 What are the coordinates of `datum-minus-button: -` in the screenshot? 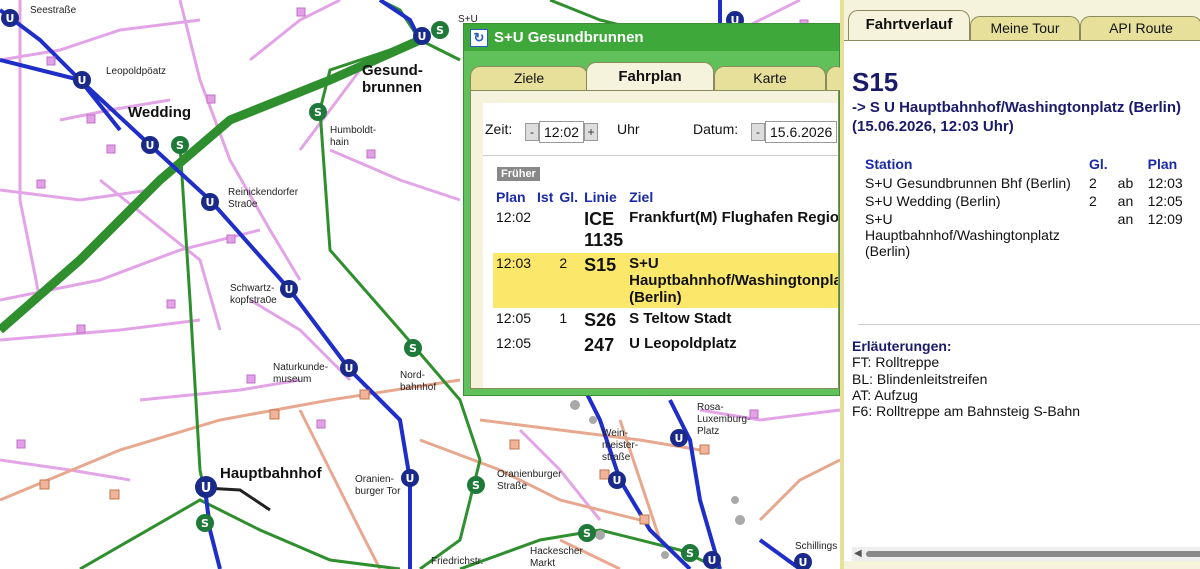 It's located at (758, 132).